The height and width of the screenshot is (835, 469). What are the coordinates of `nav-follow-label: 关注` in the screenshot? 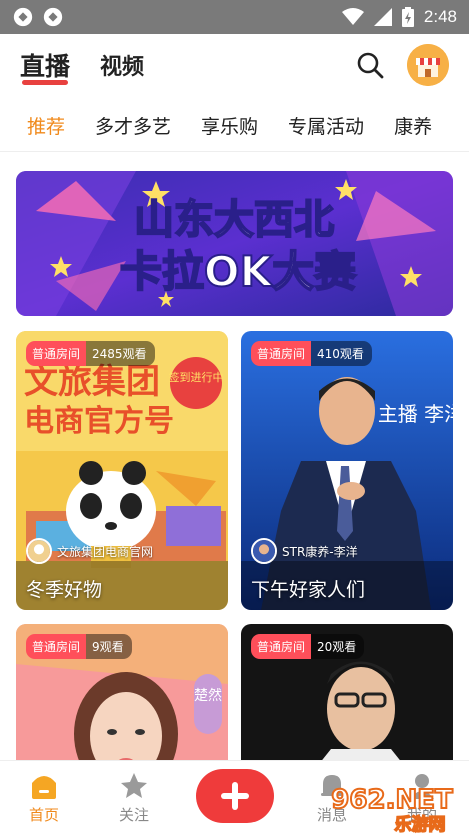 It's located at (133, 815).